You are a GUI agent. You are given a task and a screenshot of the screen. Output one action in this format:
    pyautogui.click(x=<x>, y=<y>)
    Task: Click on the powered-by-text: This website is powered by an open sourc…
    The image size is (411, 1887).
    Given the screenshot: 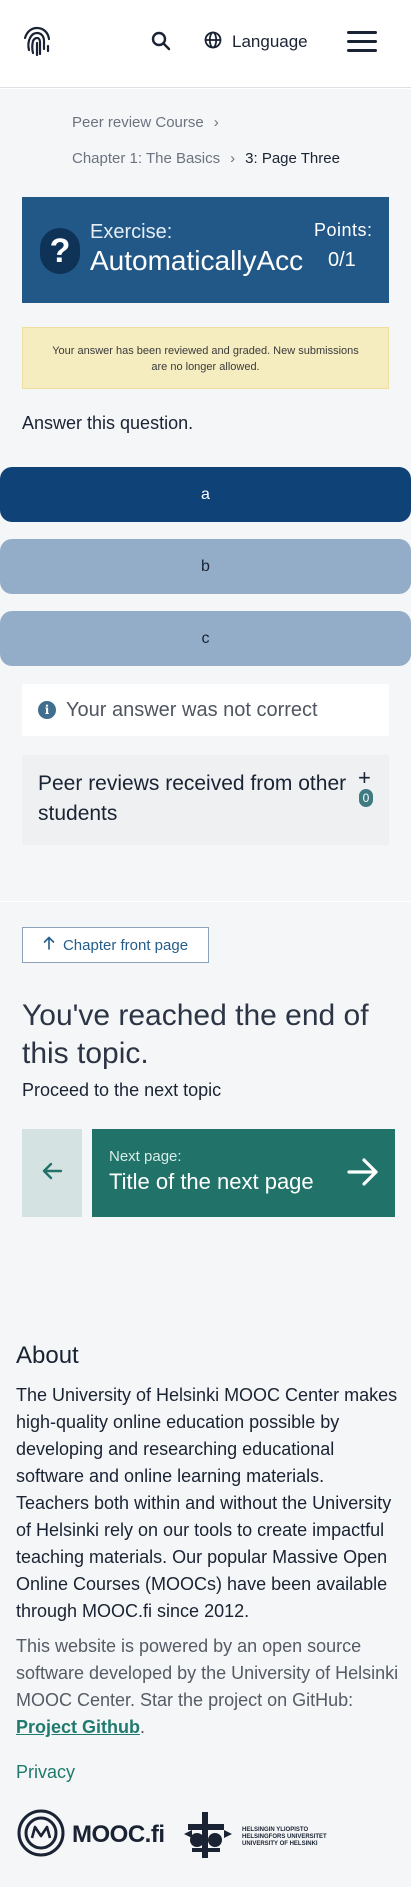 What is the action you would take?
    pyautogui.click(x=208, y=1687)
    